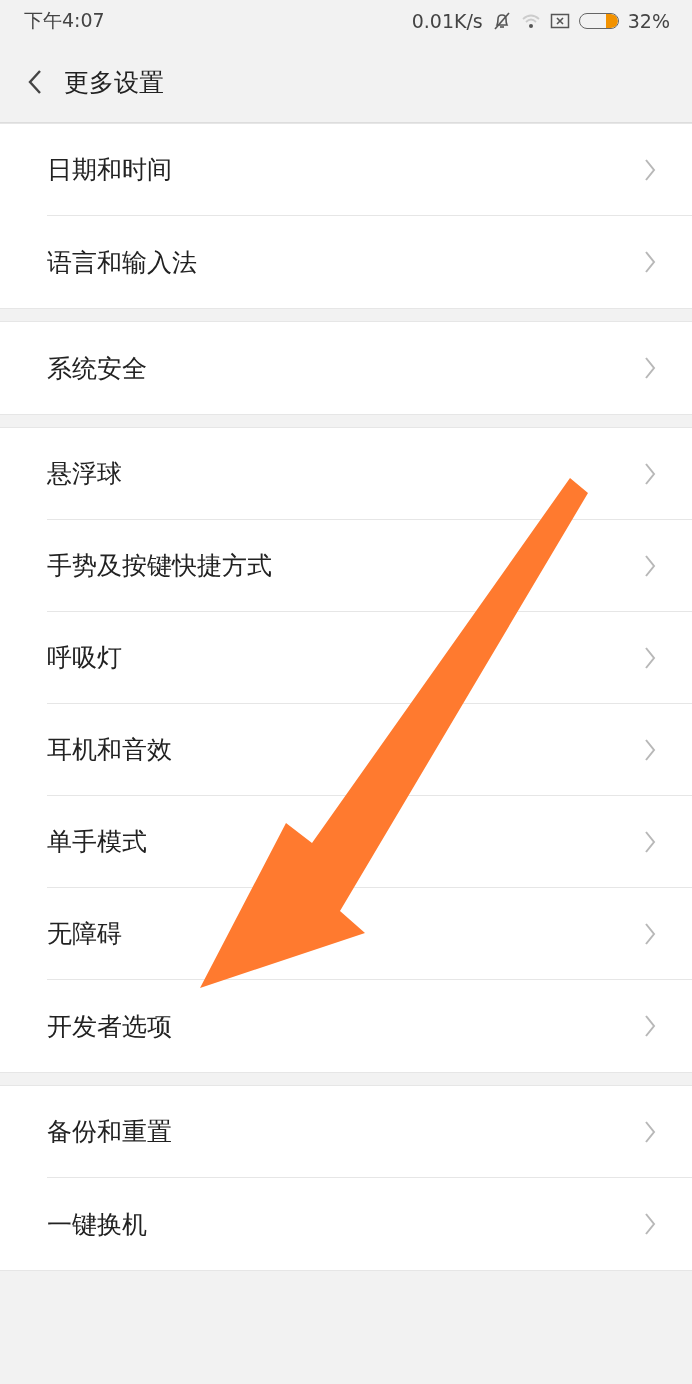 This screenshot has height=1384, width=692. Describe the element at coordinates (159, 566) in the screenshot. I see `item-label: 手势及按键快捷方式` at that location.